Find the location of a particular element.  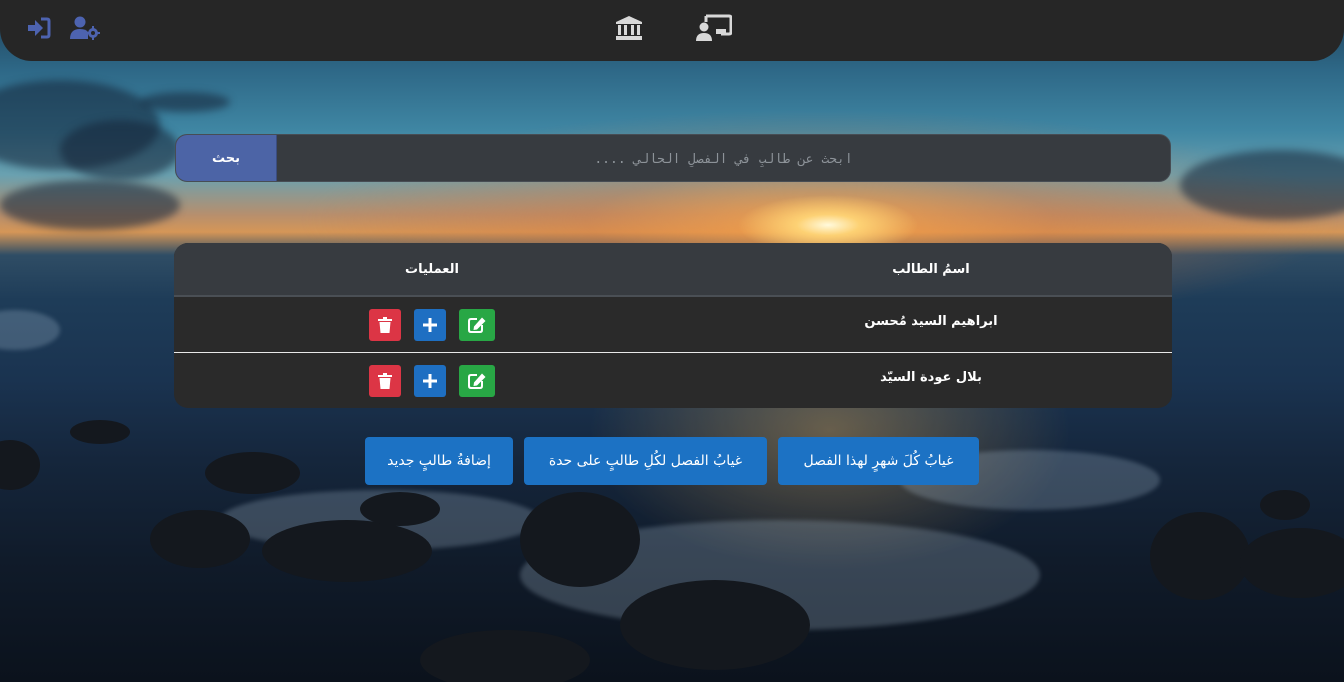

classroom-teacher-icon is located at coordinates (714, 28).